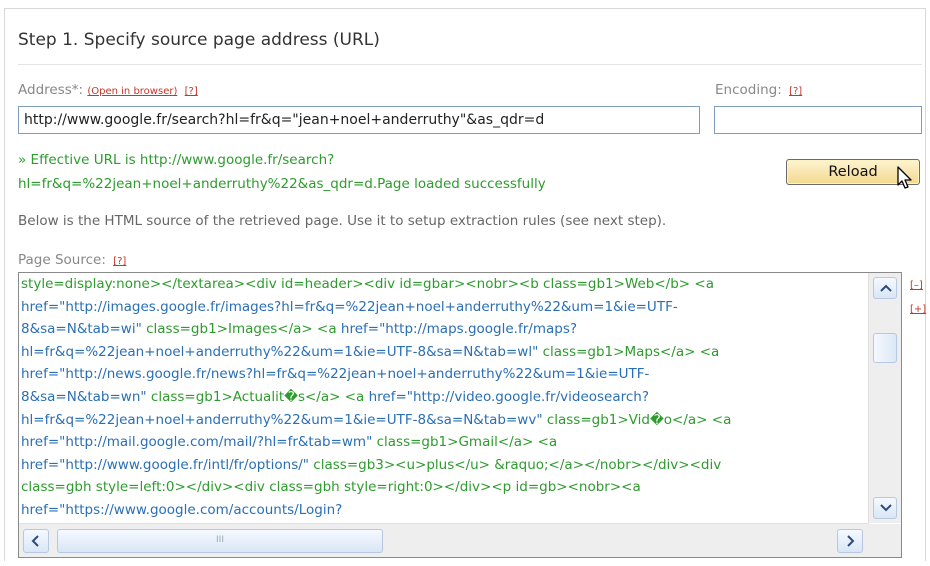 This screenshot has height=566, width=930. I want to click on encoding-label: Encoding:, so click(748, 90).